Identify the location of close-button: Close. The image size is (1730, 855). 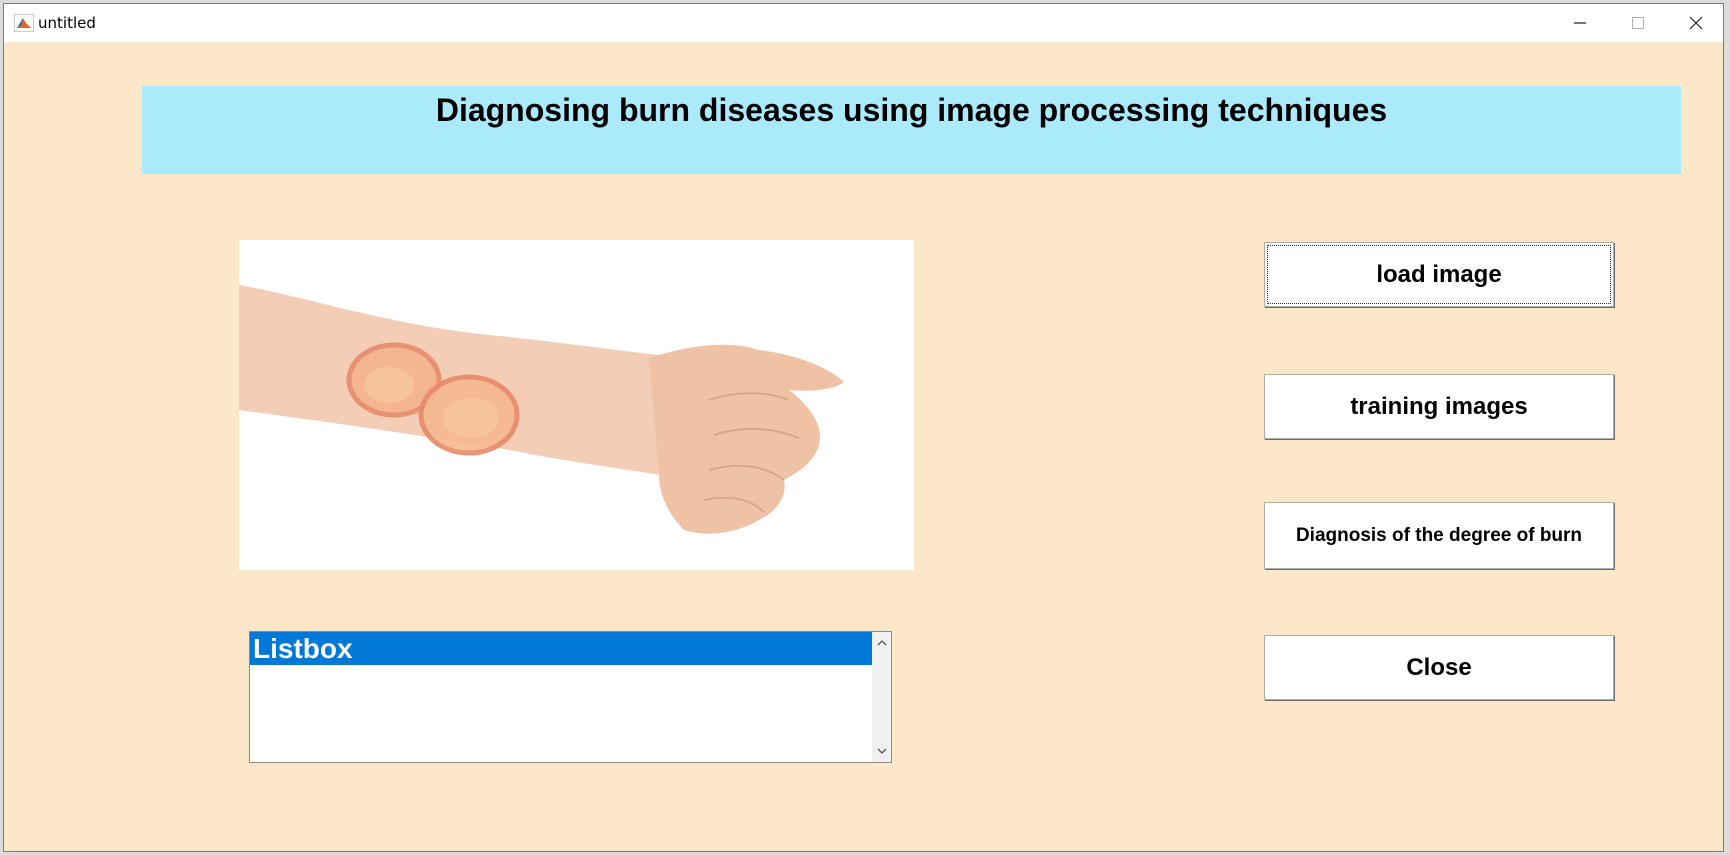
(1439, 667).